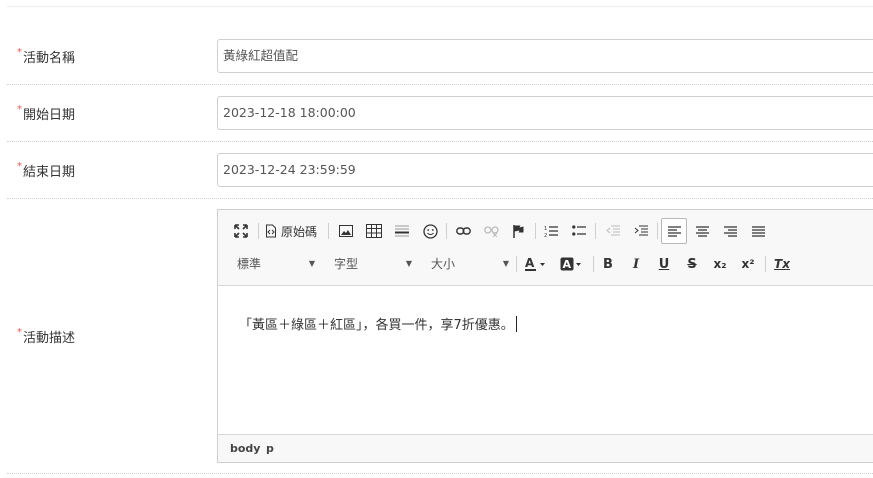 The height and width of the screenshot is (478, 873). I want to click on size-select: 大小 ▼, so click(470, 264).